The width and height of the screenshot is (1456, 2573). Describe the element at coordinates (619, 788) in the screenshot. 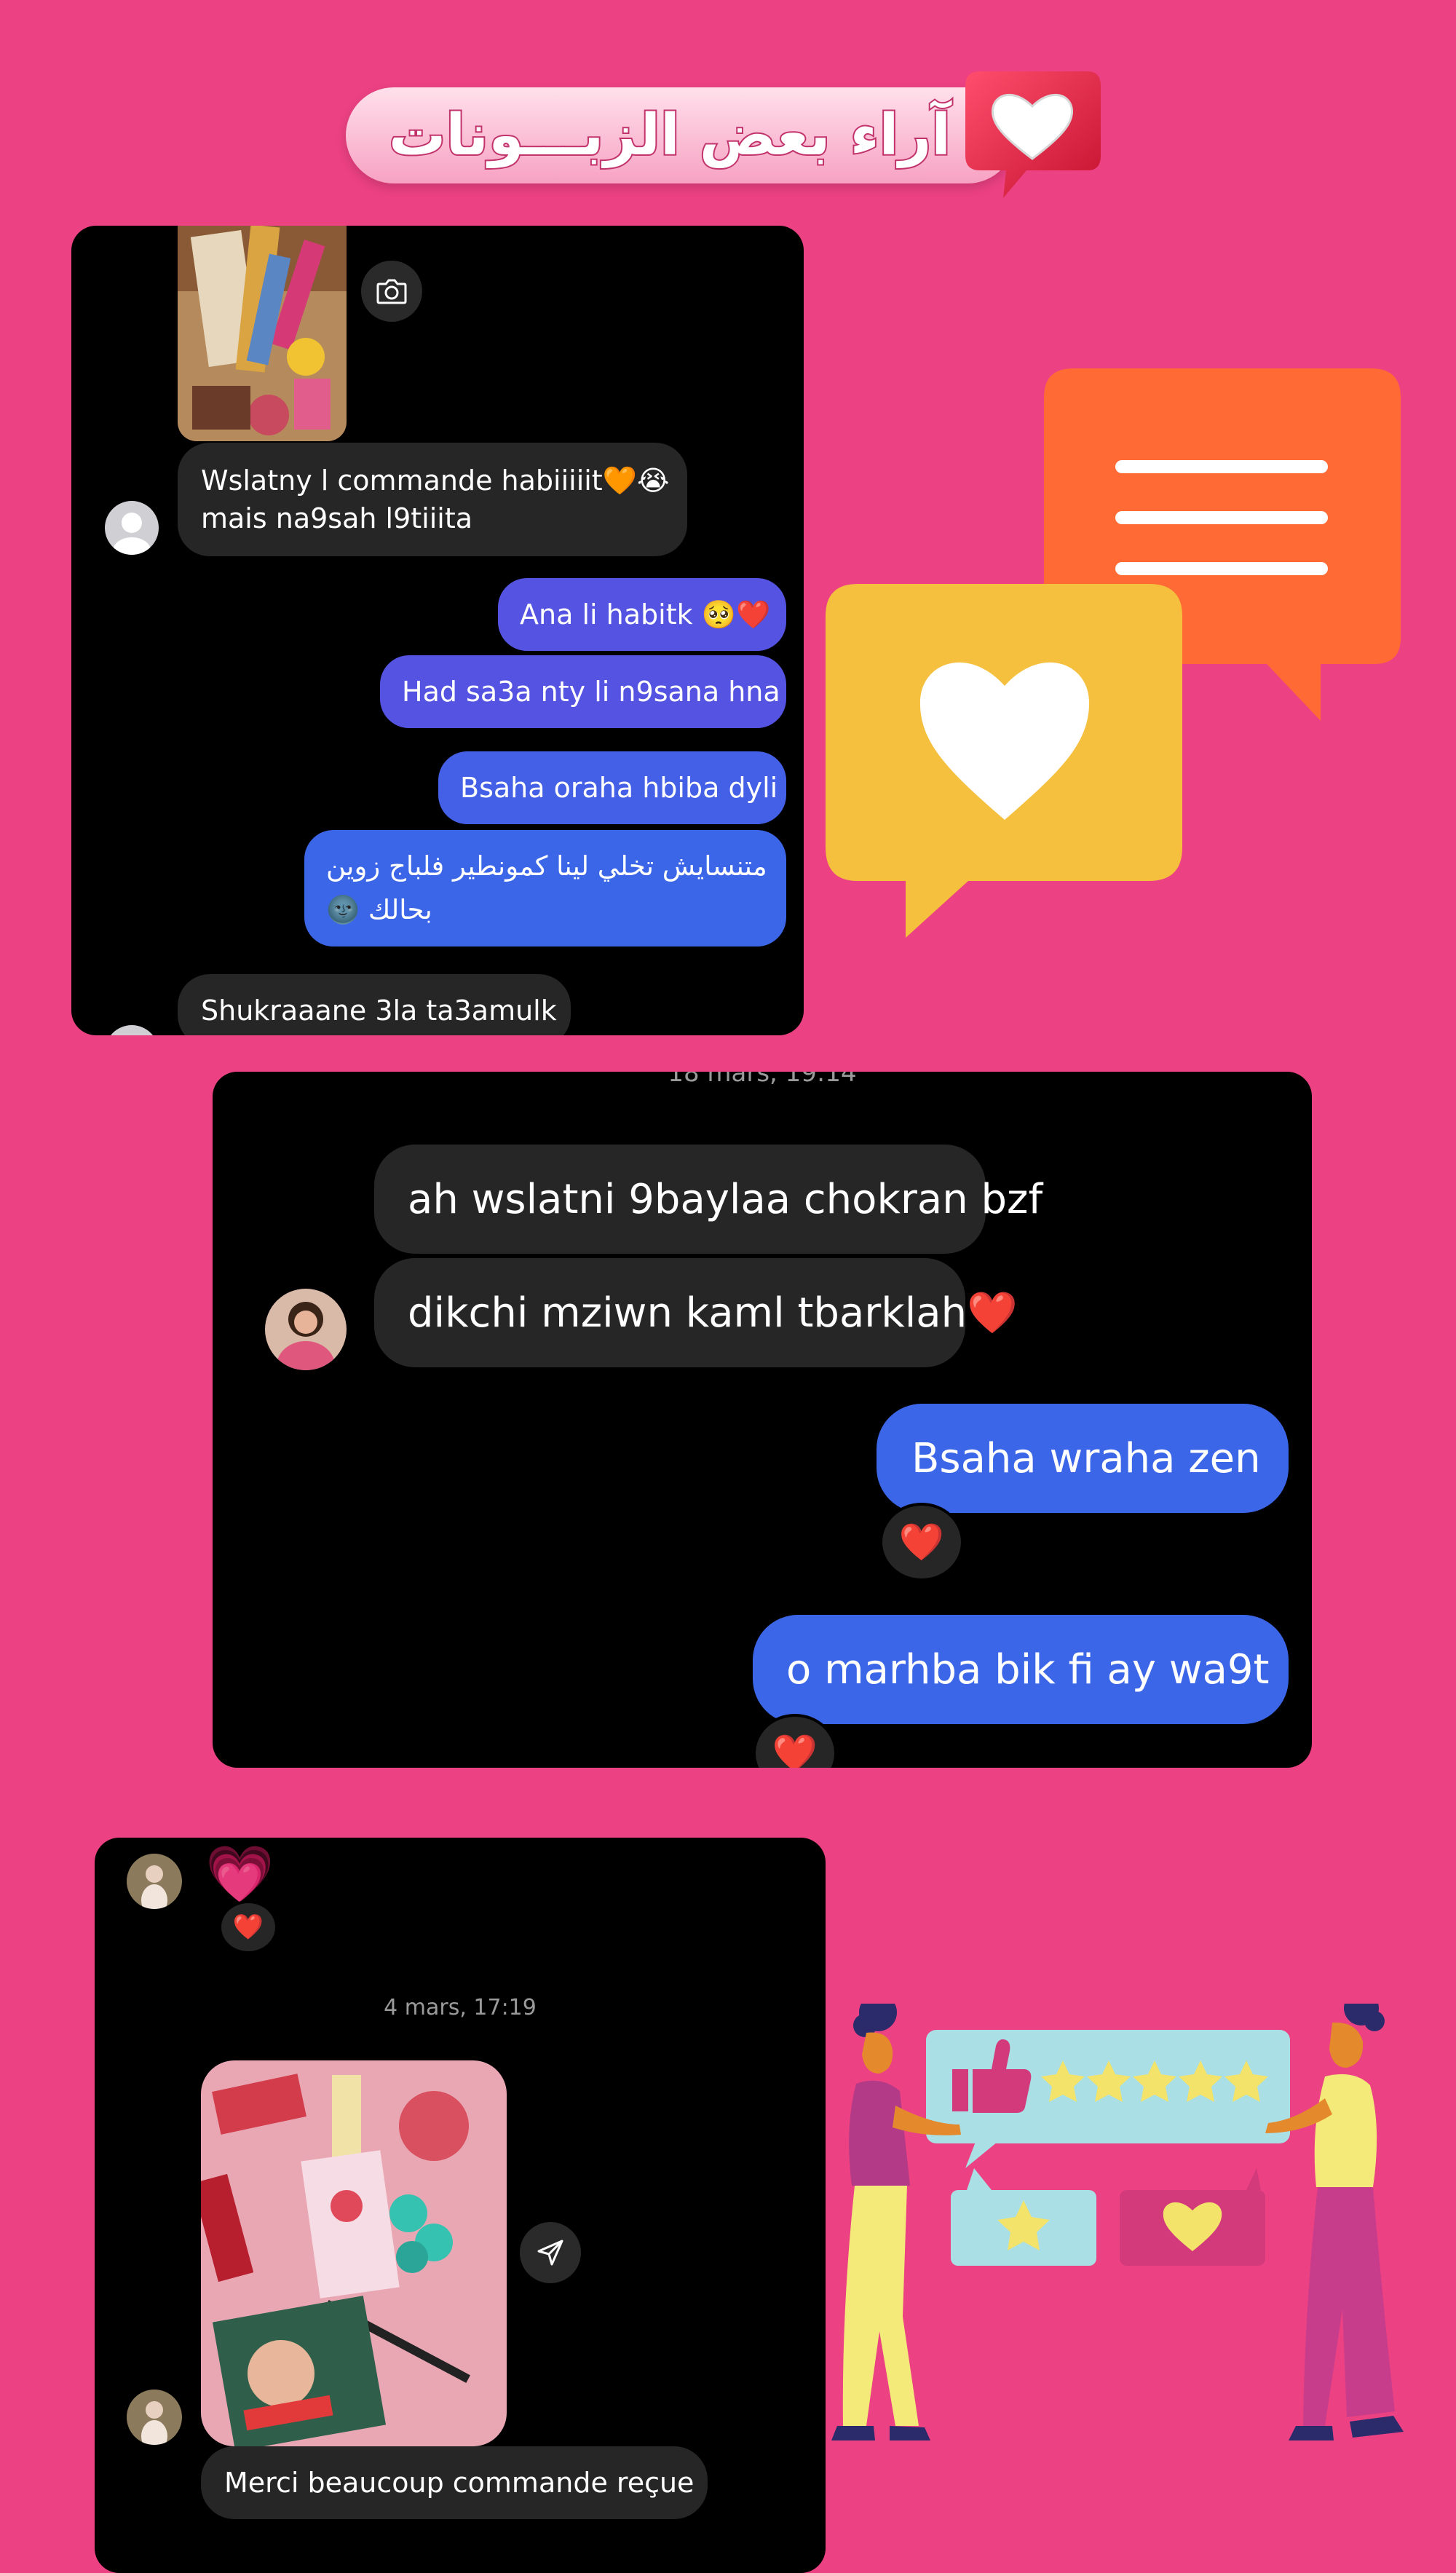

I see `message-text: Bsaha oraha hbiba dyli` at that location.